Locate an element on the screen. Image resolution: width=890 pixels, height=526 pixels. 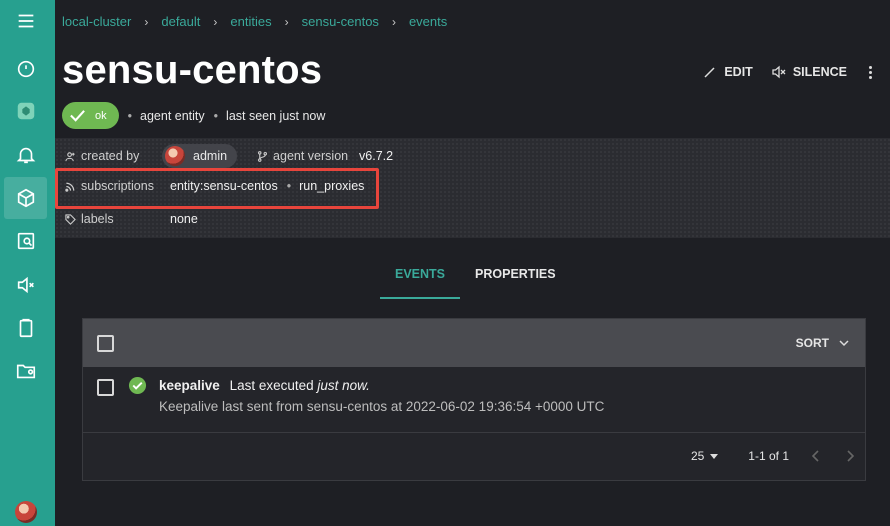
check-circle-icon is located at coordinates (137, 385).